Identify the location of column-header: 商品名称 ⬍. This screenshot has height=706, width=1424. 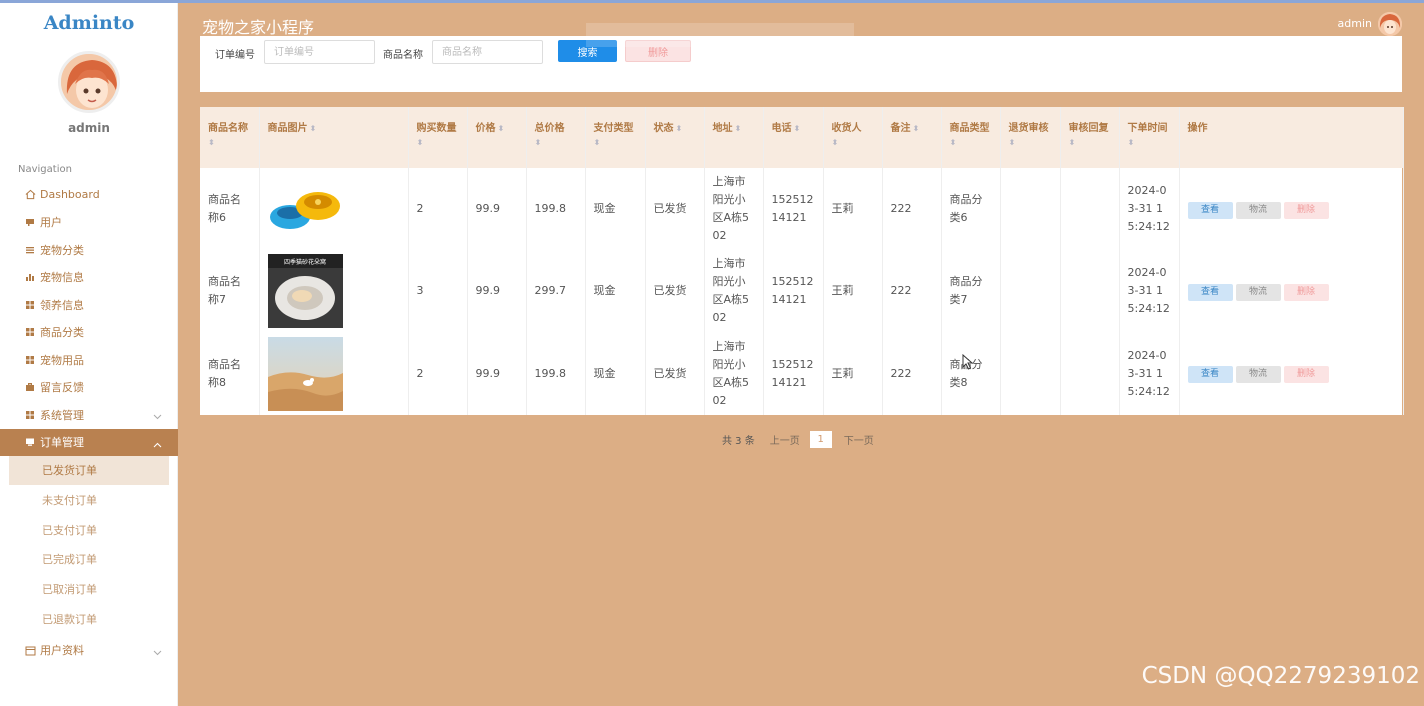
(230, 137).